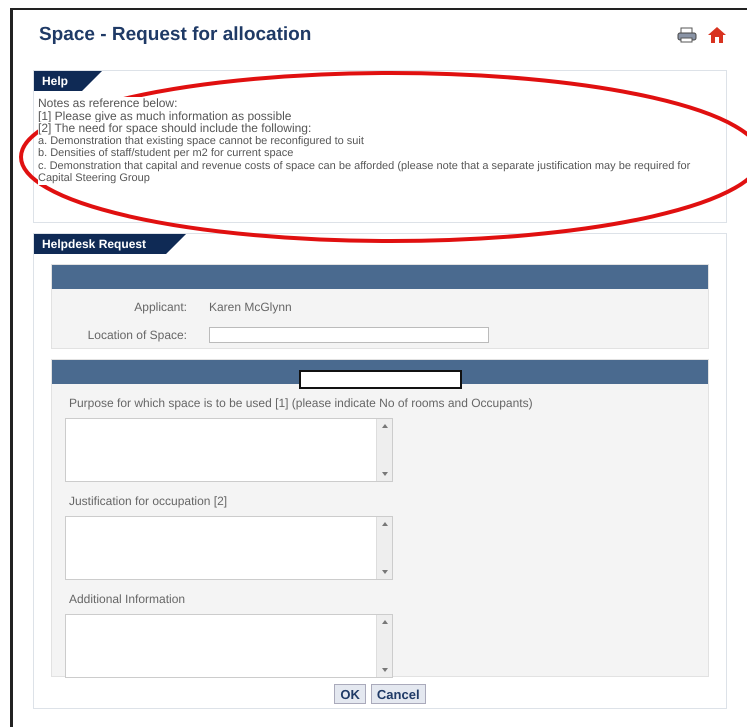  What do you see at coordinates (717, 35) in the screenshot?
I see `home-icon` at bounding box center [717, 35].